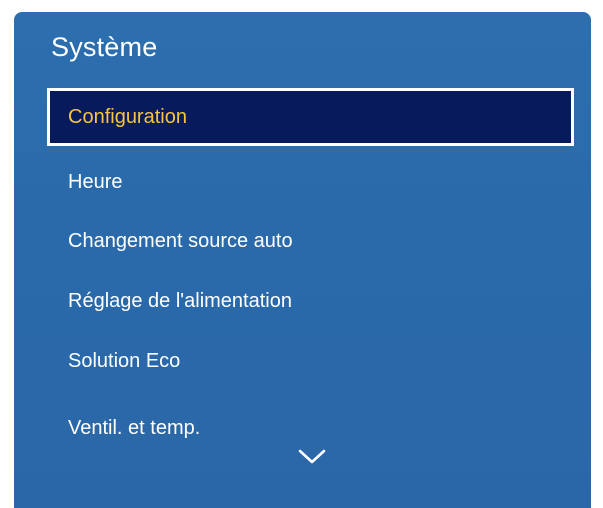  Describe the element at coordinates (310, 361) in the screenshot. I see `menu-item-solution-eco: Solution Eco` at that location.